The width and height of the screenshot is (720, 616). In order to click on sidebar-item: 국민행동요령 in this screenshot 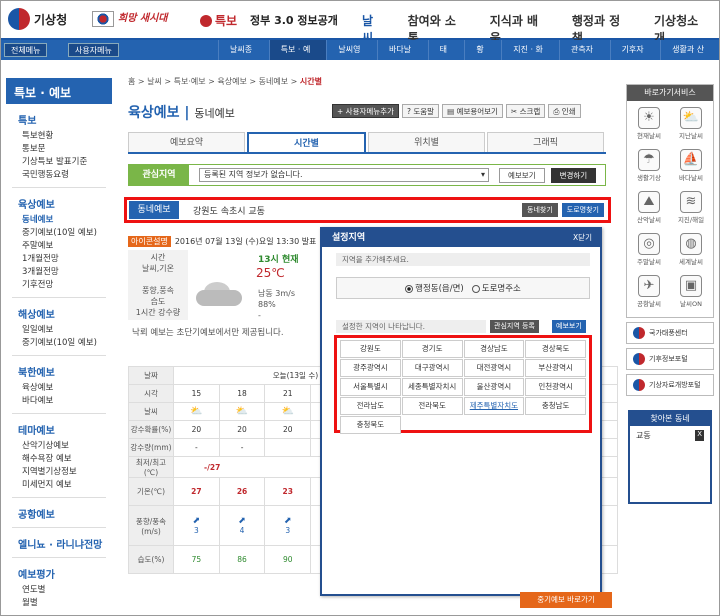, I will do `click(67, 175)`.